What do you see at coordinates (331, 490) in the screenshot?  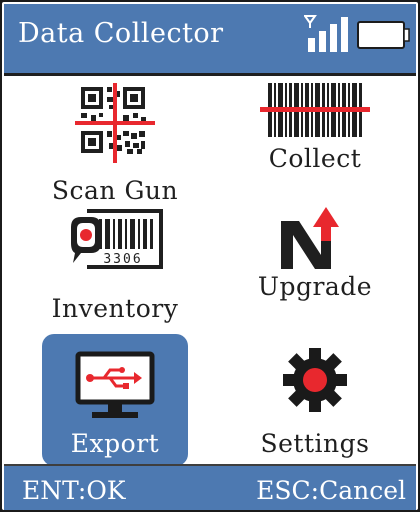 I see `cancel-softkey: ESC:Cancel` at bounding box center [331, 490].